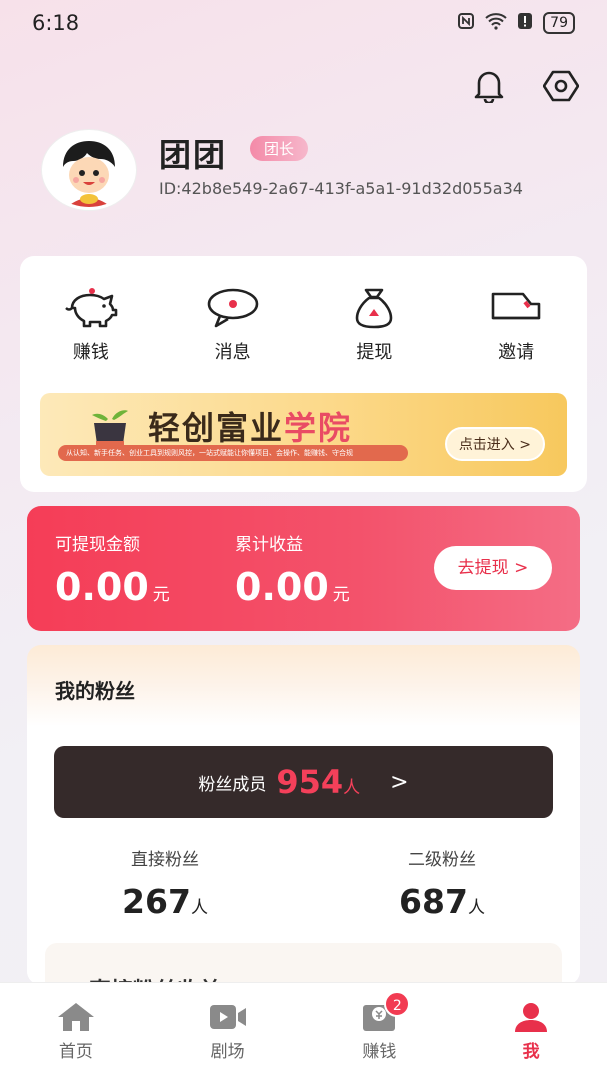 The image size is (607, 1080). What do you see at coordinates (279, 148) in the screenshot?
I see `role-badge: 团长` at bounding box center [279, 148].